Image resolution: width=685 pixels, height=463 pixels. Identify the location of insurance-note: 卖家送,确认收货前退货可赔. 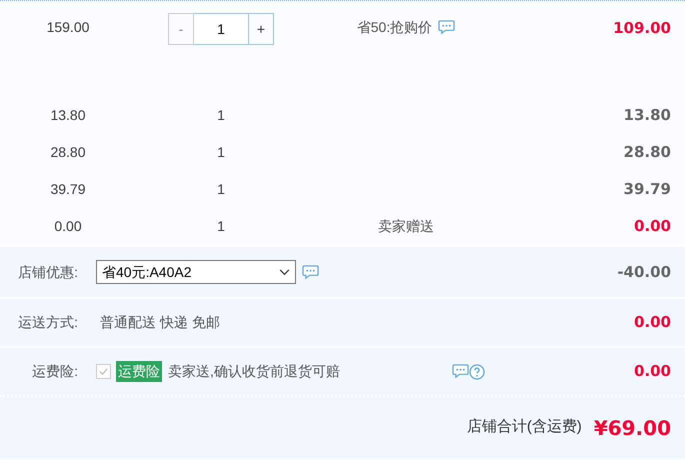
(254, 371).